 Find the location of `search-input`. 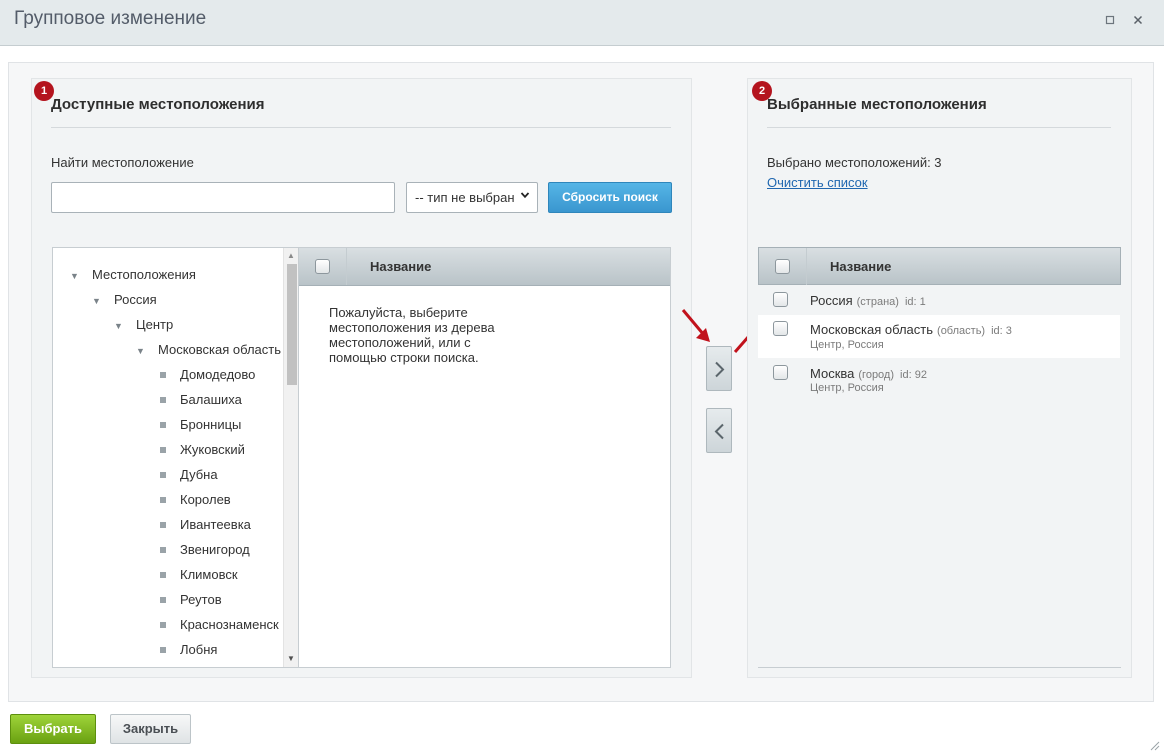

search-input is located at coordinates (223, 197).